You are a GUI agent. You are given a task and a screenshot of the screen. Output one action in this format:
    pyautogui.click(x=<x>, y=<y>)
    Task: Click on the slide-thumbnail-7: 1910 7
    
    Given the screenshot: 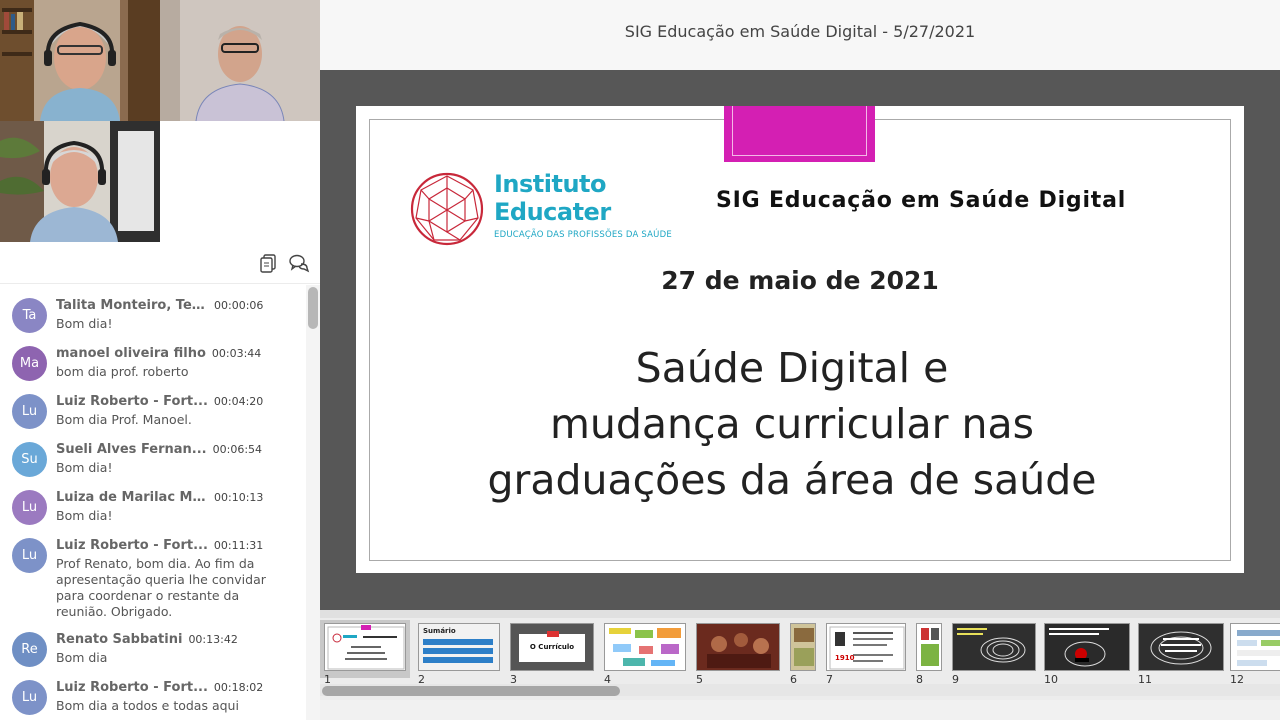 What is the action you would take?
    pyautogui.click(x=865, y=653)
    